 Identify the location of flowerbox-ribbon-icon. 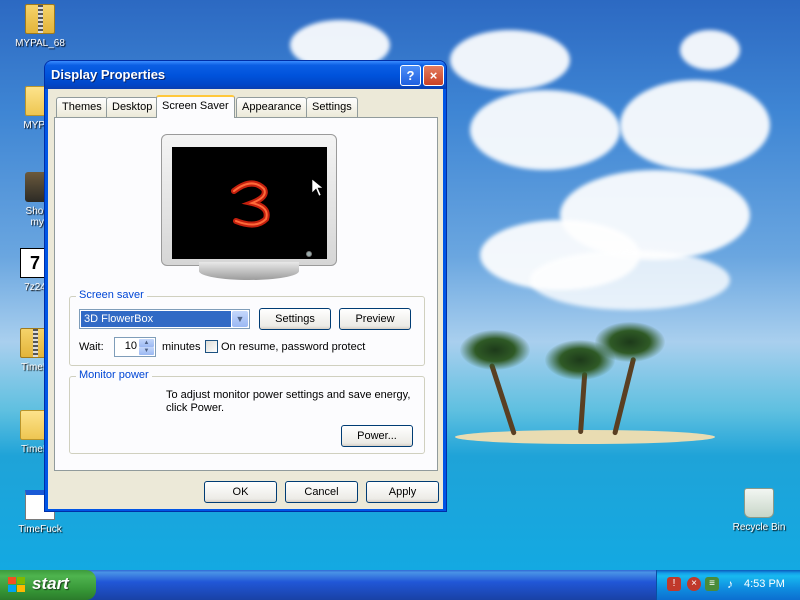
(277, 203).